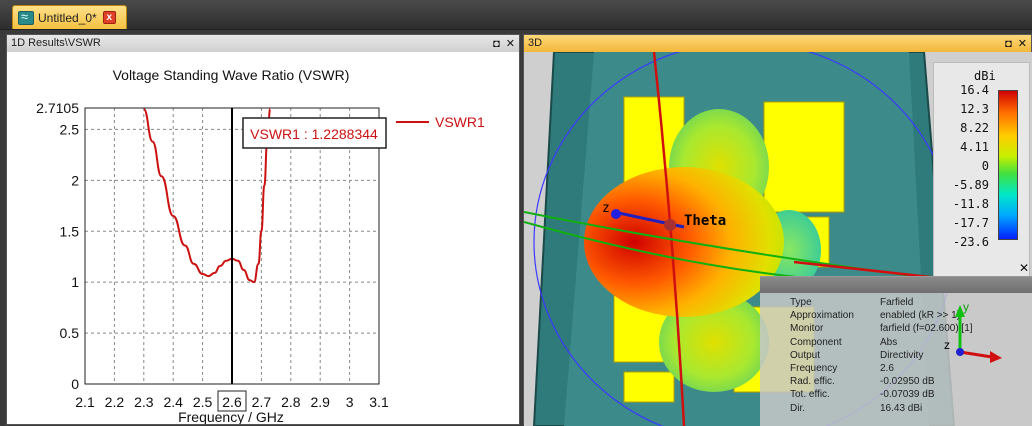  Describe the element at coordinates (805, 355) in the screenshot. I see `info-key: Output` at that location.